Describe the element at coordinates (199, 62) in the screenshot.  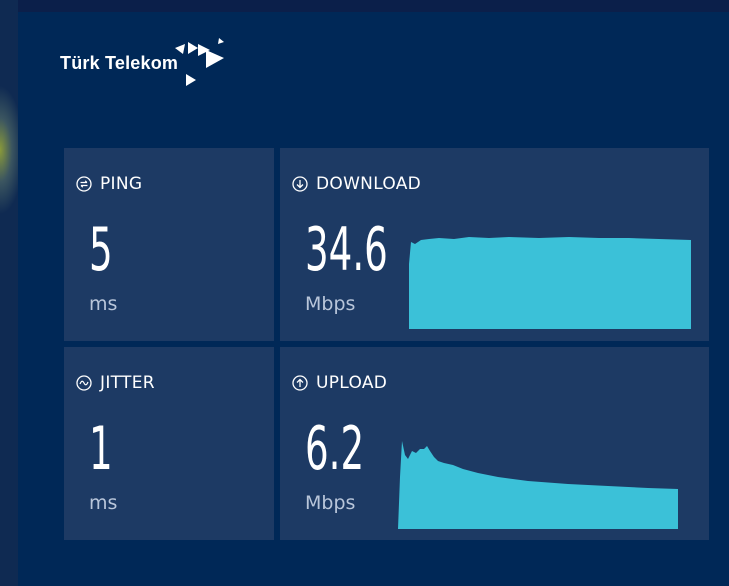
I see `play-arrows-icon` at that location.